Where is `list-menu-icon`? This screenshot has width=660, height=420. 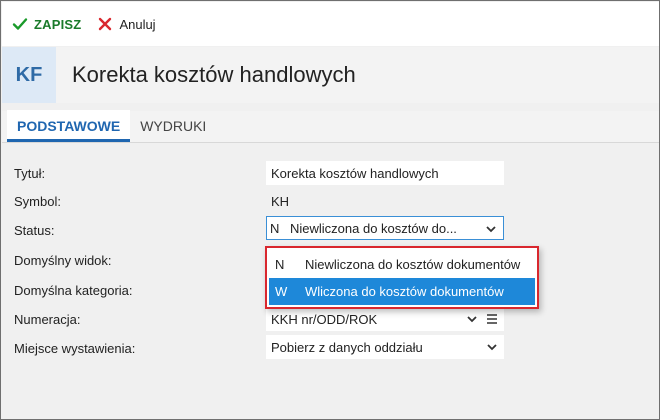 list-menu-icon is located at coordinates (492, 319).